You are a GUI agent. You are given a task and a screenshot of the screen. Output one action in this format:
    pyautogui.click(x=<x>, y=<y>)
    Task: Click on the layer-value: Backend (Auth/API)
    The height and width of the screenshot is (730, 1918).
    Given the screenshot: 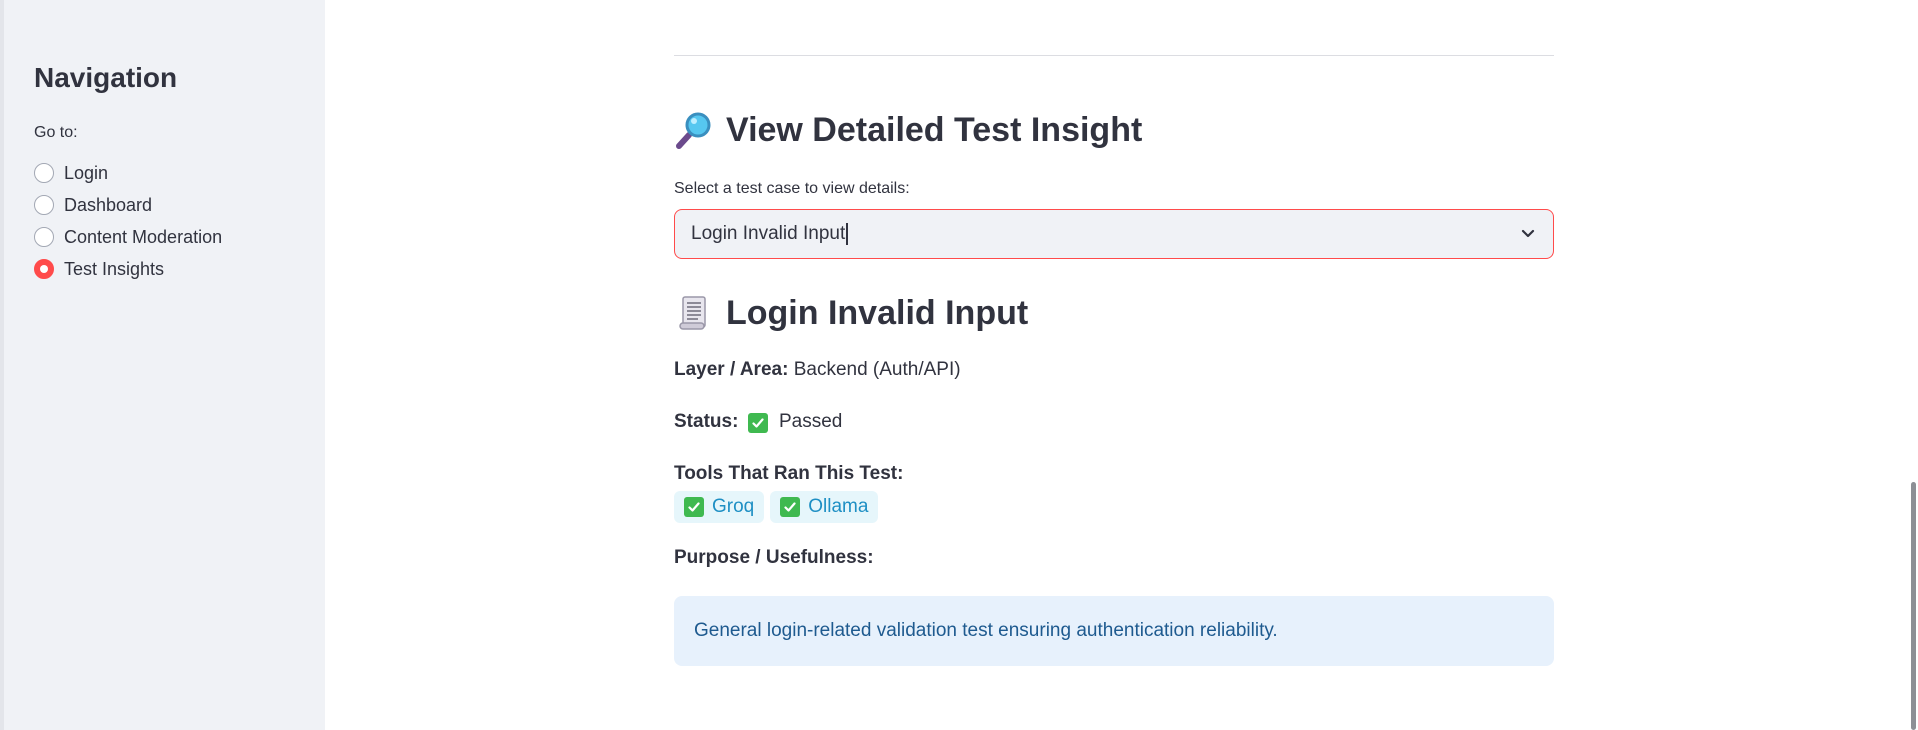 What is the action you would take?
    pyautogui.click(x=877, y=369)
    